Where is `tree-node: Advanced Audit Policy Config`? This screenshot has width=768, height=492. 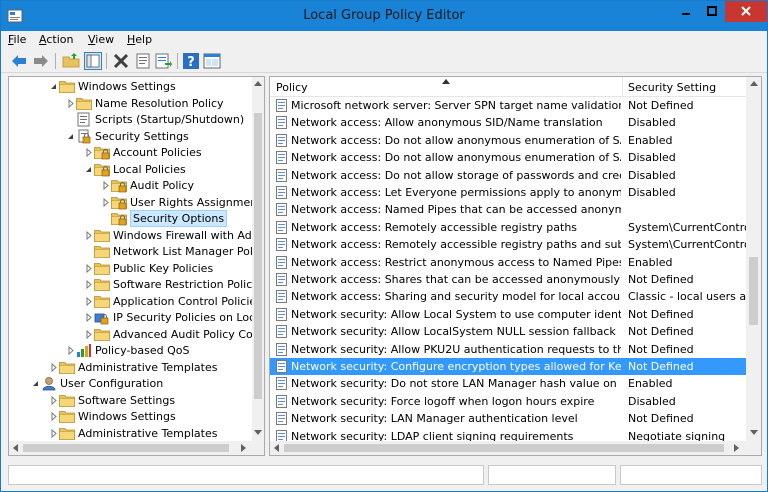 tree-node: Advanced Audit Policy Config is located at coordinates (136, 334).